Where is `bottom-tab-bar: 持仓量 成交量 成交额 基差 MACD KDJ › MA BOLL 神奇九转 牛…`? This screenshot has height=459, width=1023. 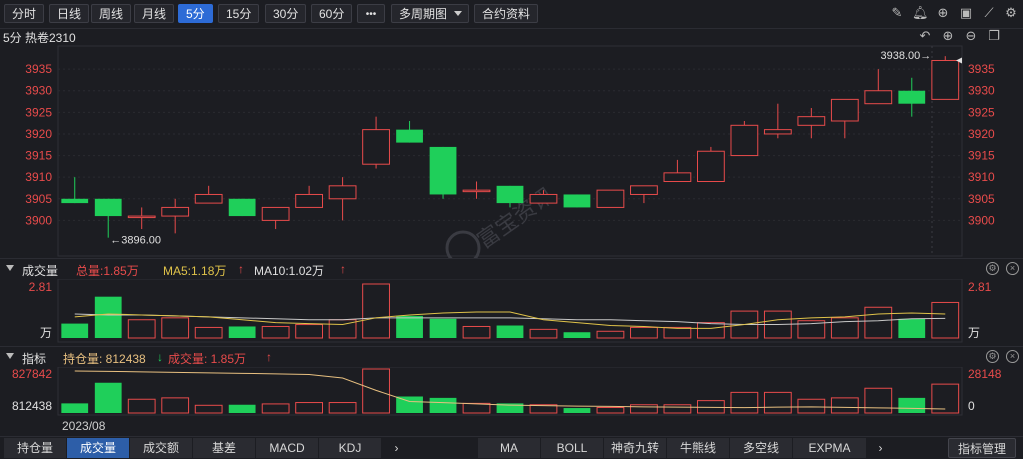
bottom-tab-bar: 持仓量 成交量 成交额 基差 MACD KDJ › MA BOLL 神奇九转 牛… is located at coordinates (511, 447).